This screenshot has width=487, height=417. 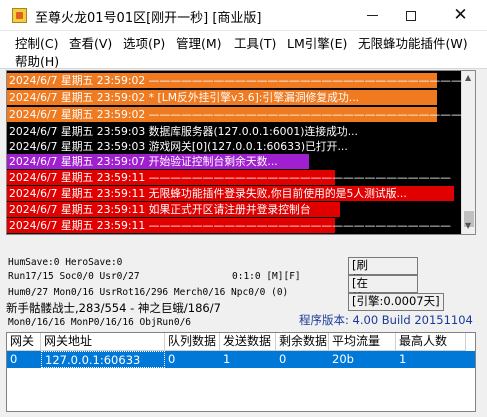 I want to click on refresh-monster-field: [刷怪:2270], so click(x=383, y=272).